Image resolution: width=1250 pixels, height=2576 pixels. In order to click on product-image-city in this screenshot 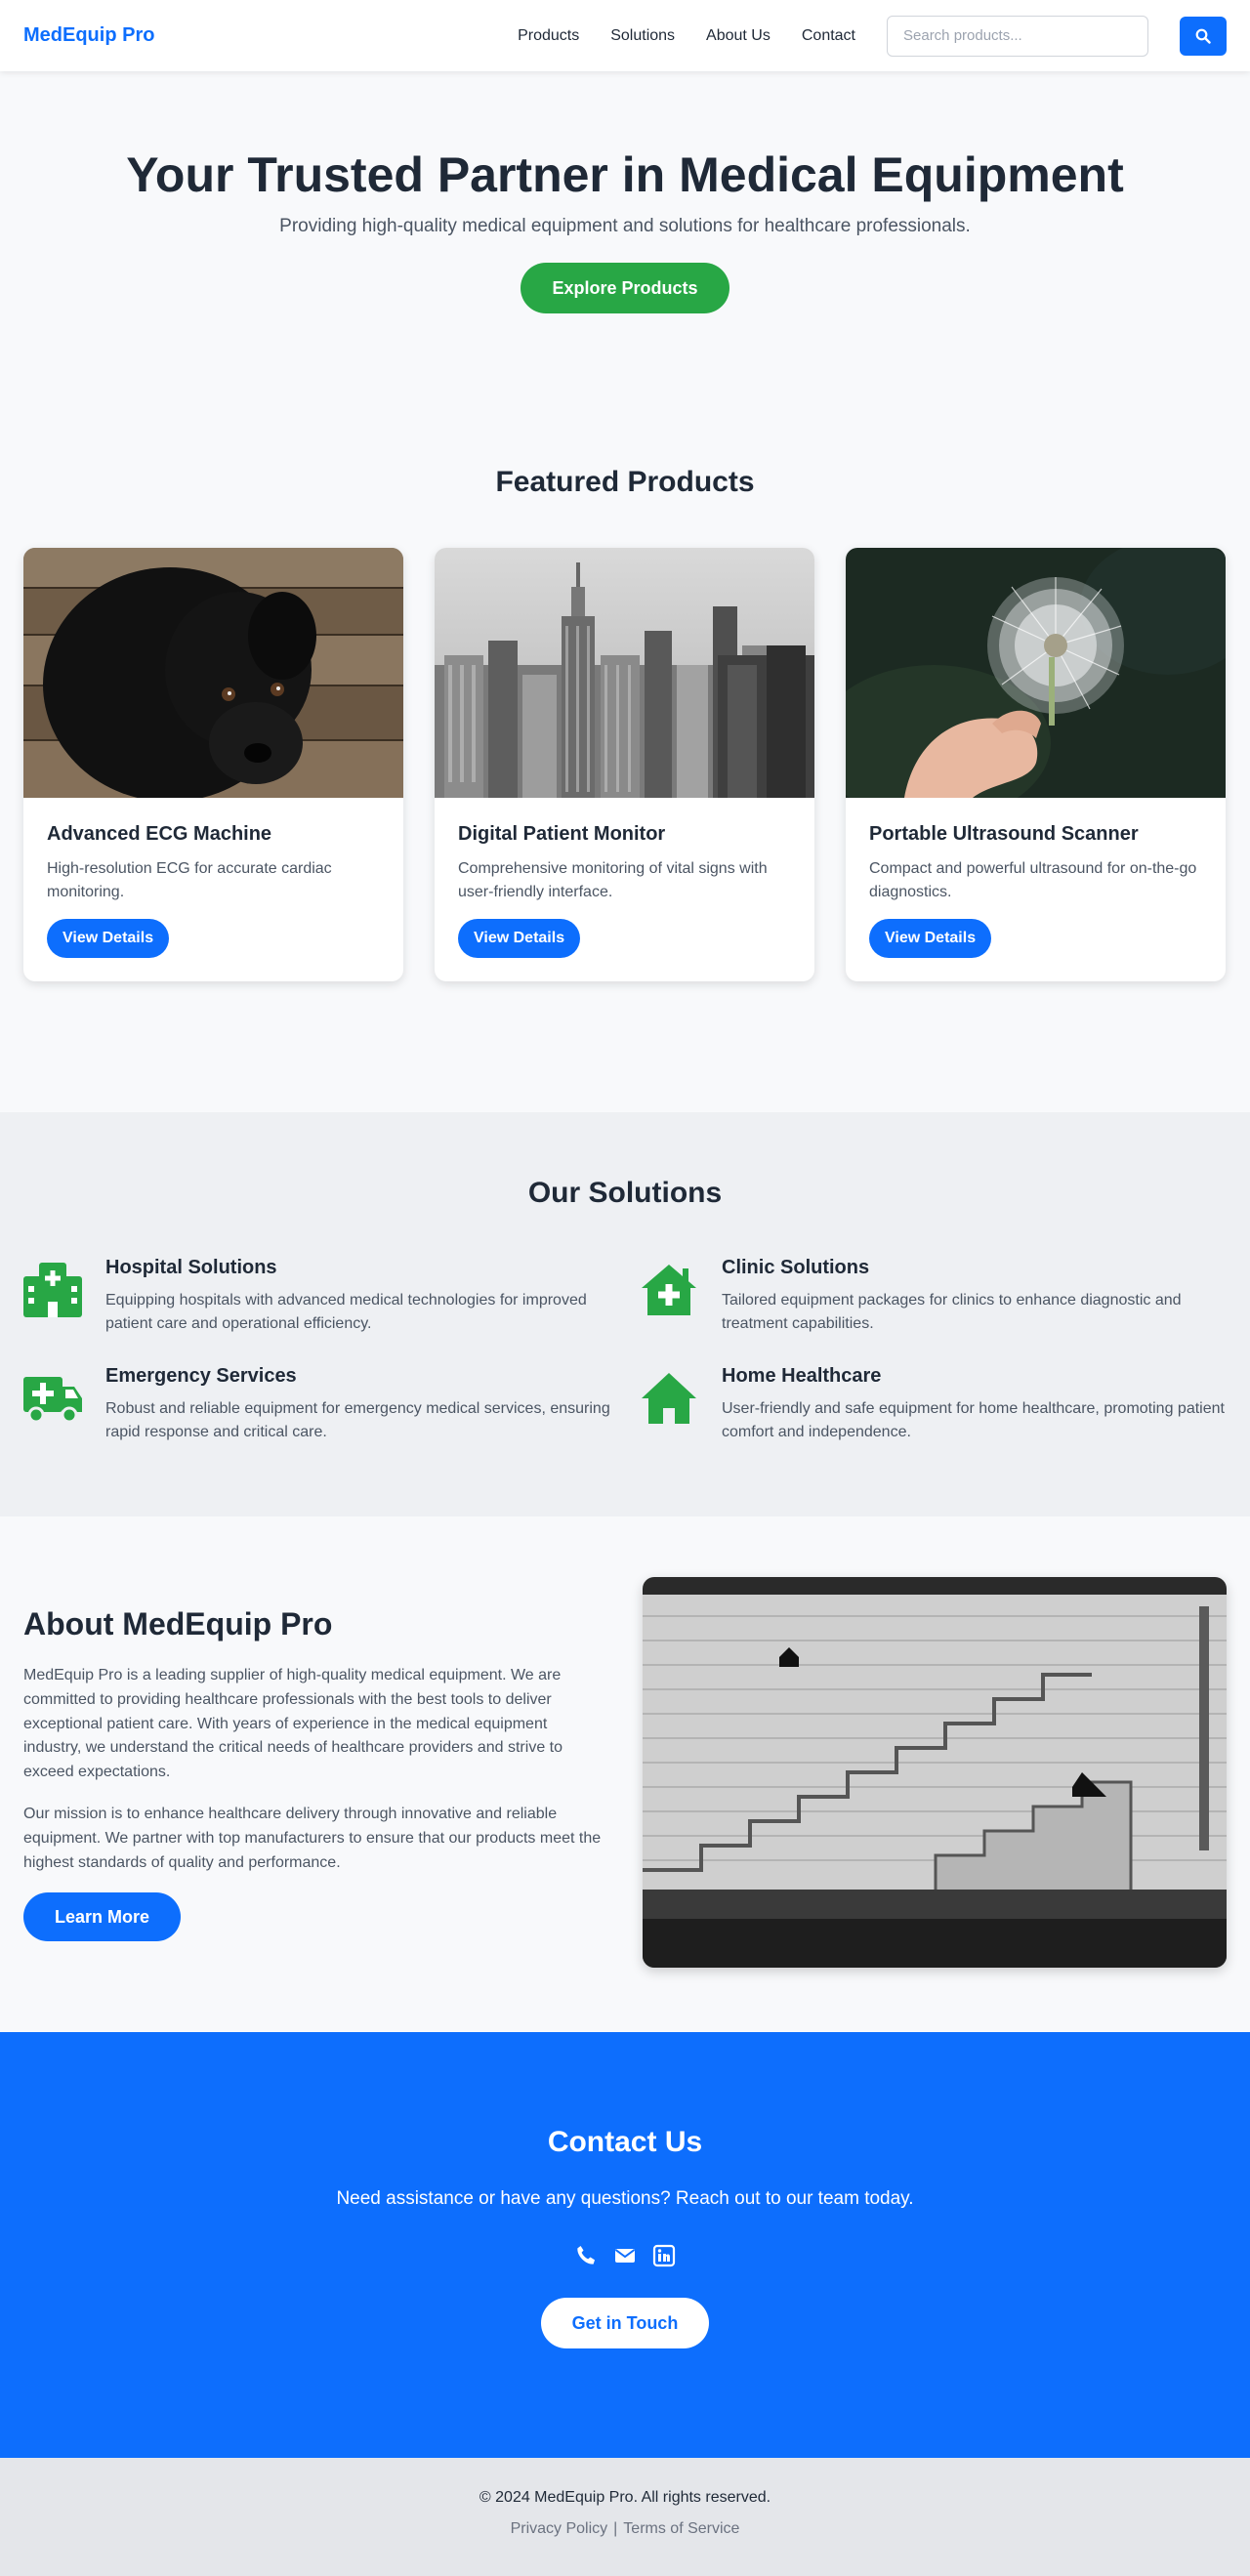, I will do `click(624, 673)`.